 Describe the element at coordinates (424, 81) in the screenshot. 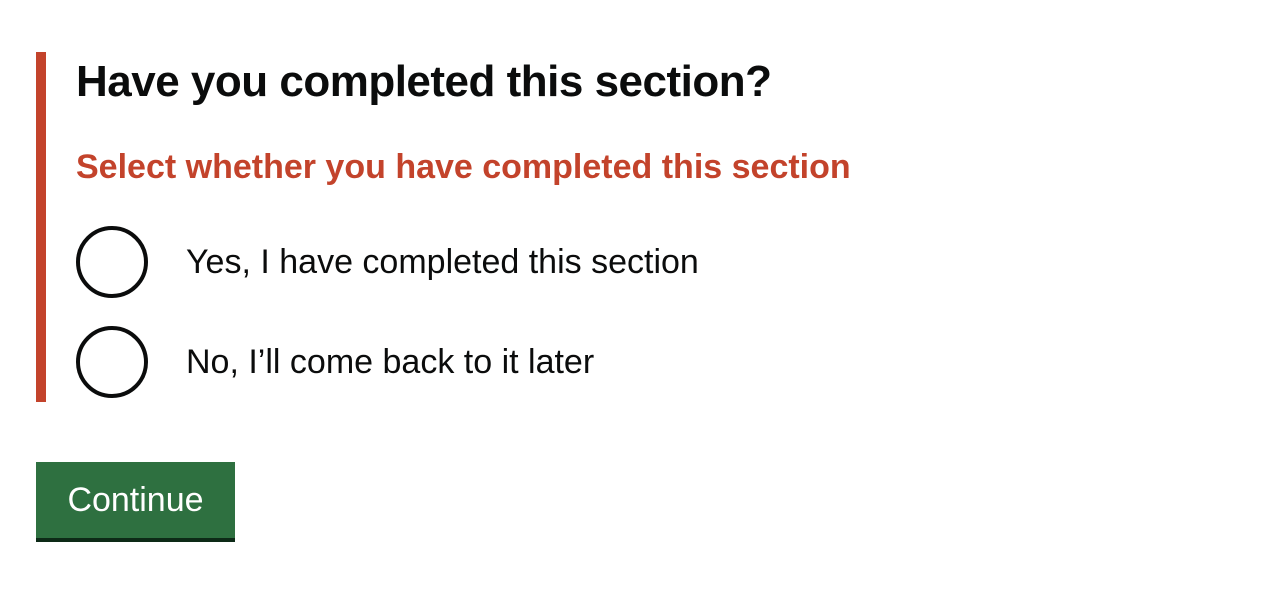

I see `question-heading: Have you completed this section?` at that location.